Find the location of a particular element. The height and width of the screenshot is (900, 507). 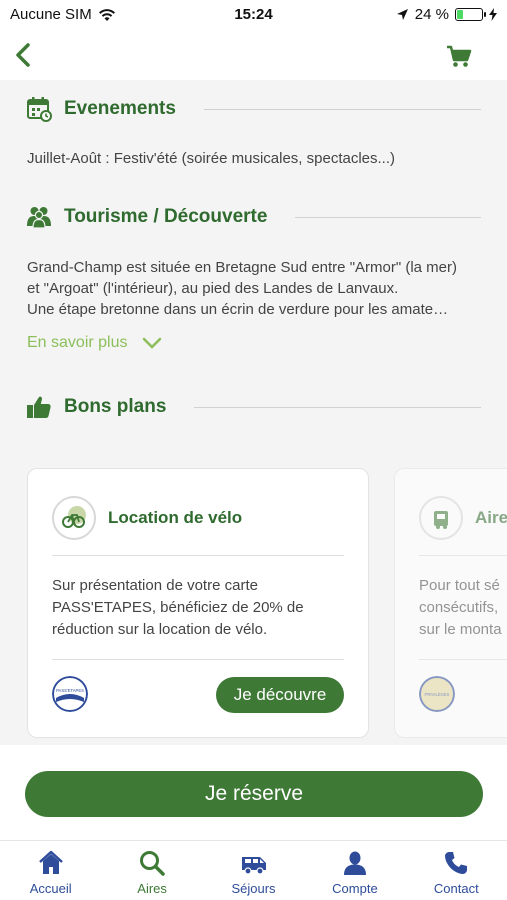

tab-sejours: Séjours is located at coordinates (253, 870).